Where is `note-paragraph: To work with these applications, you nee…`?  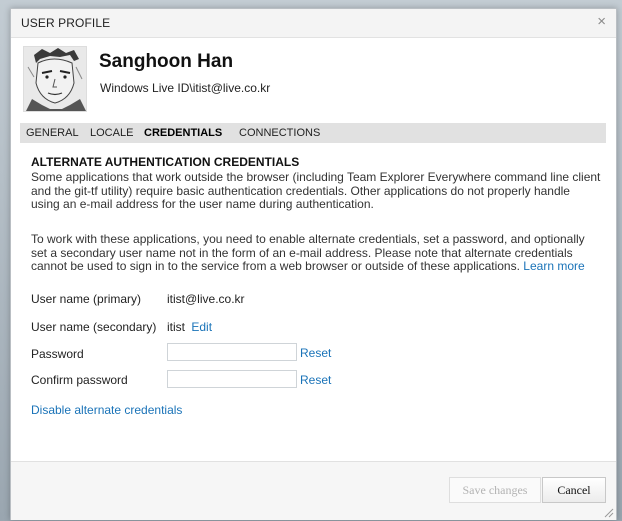 note-paragraph: To work with these applications, you nee… is located at coordinates (316, 253).